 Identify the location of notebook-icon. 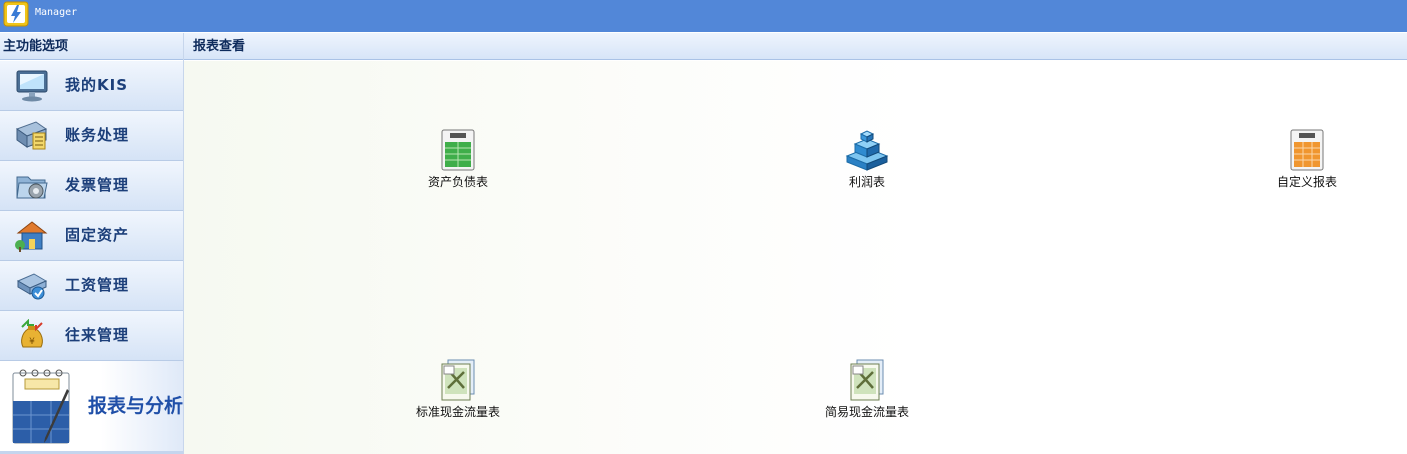
(41, 406).